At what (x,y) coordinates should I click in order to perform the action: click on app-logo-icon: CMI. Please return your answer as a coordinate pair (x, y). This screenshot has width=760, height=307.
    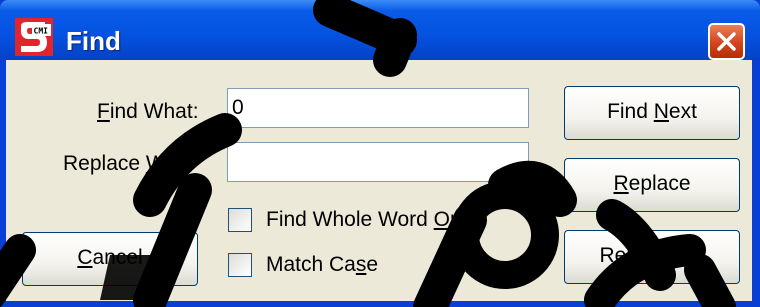
    Looking at the image, I should click on (34, 37).